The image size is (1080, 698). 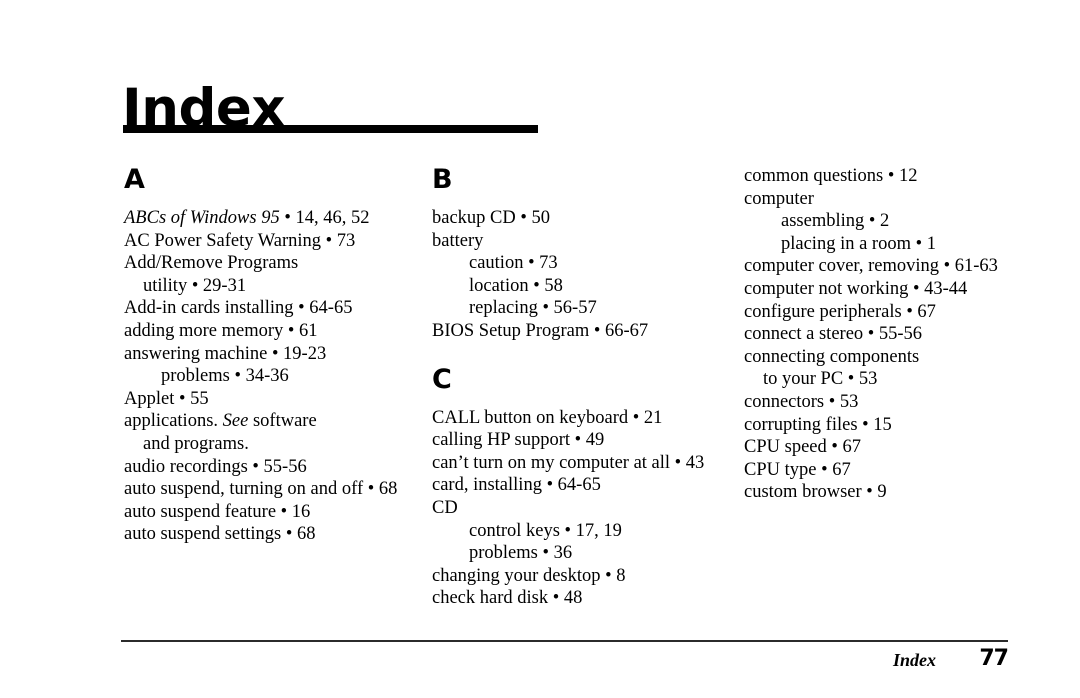 I want to click on letter-heading-a: A, so click(x=134, y=179).